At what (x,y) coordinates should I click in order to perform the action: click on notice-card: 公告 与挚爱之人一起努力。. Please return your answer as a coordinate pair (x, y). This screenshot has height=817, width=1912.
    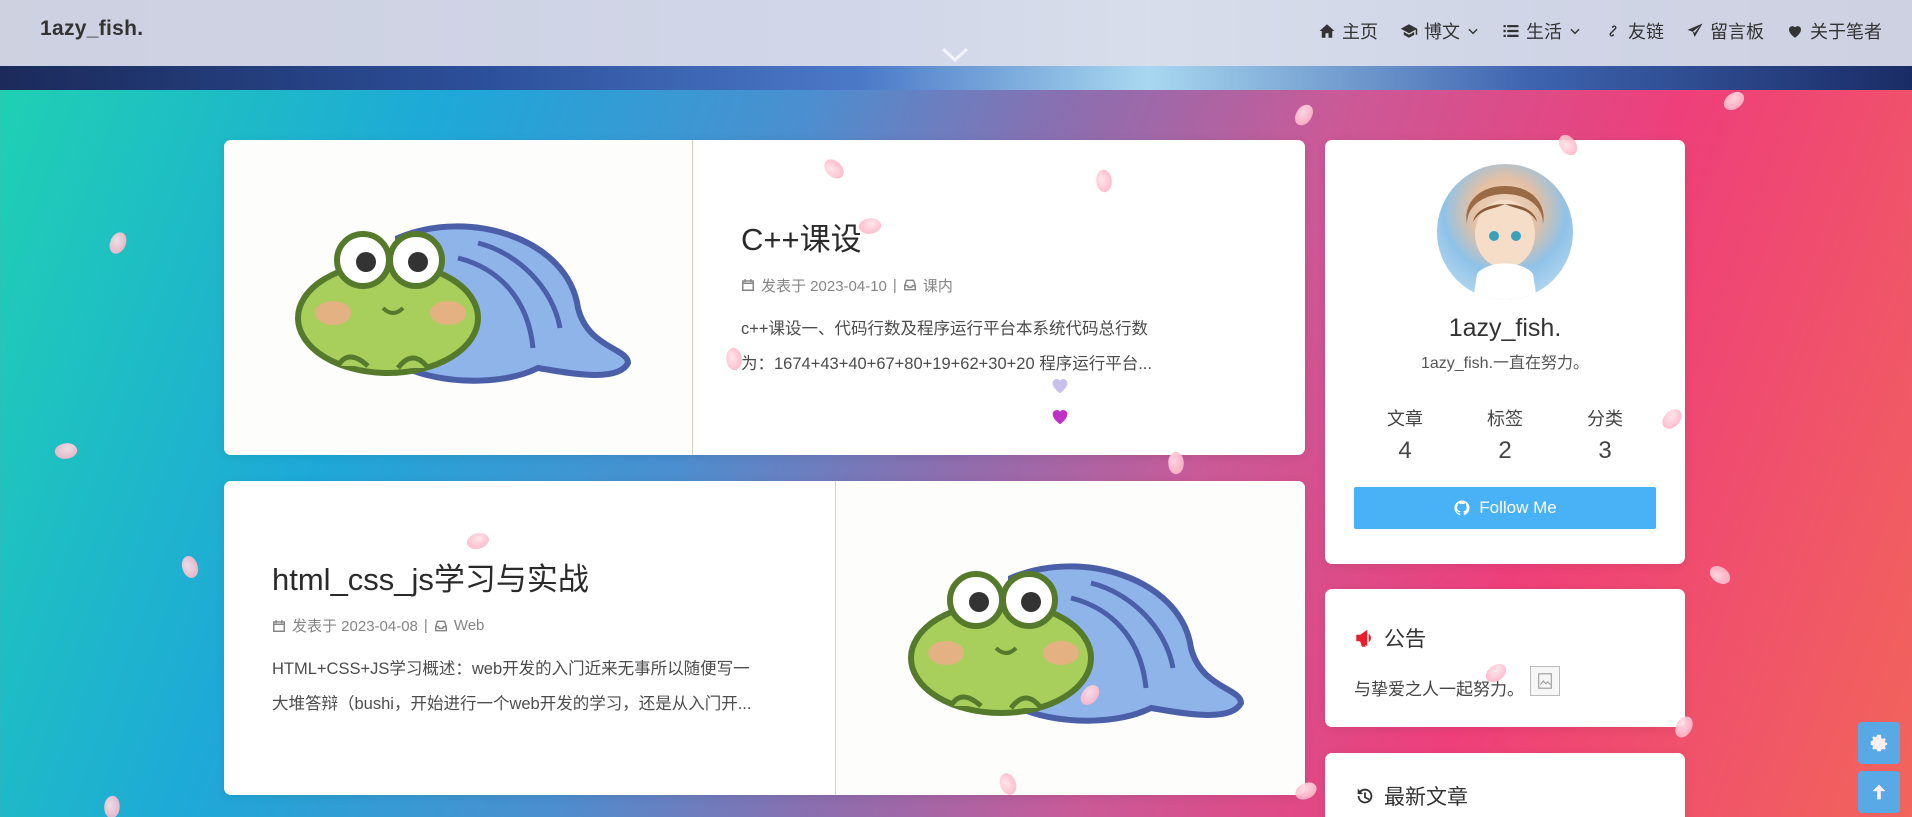
    Looking at the image, I should click on (1505, 658).